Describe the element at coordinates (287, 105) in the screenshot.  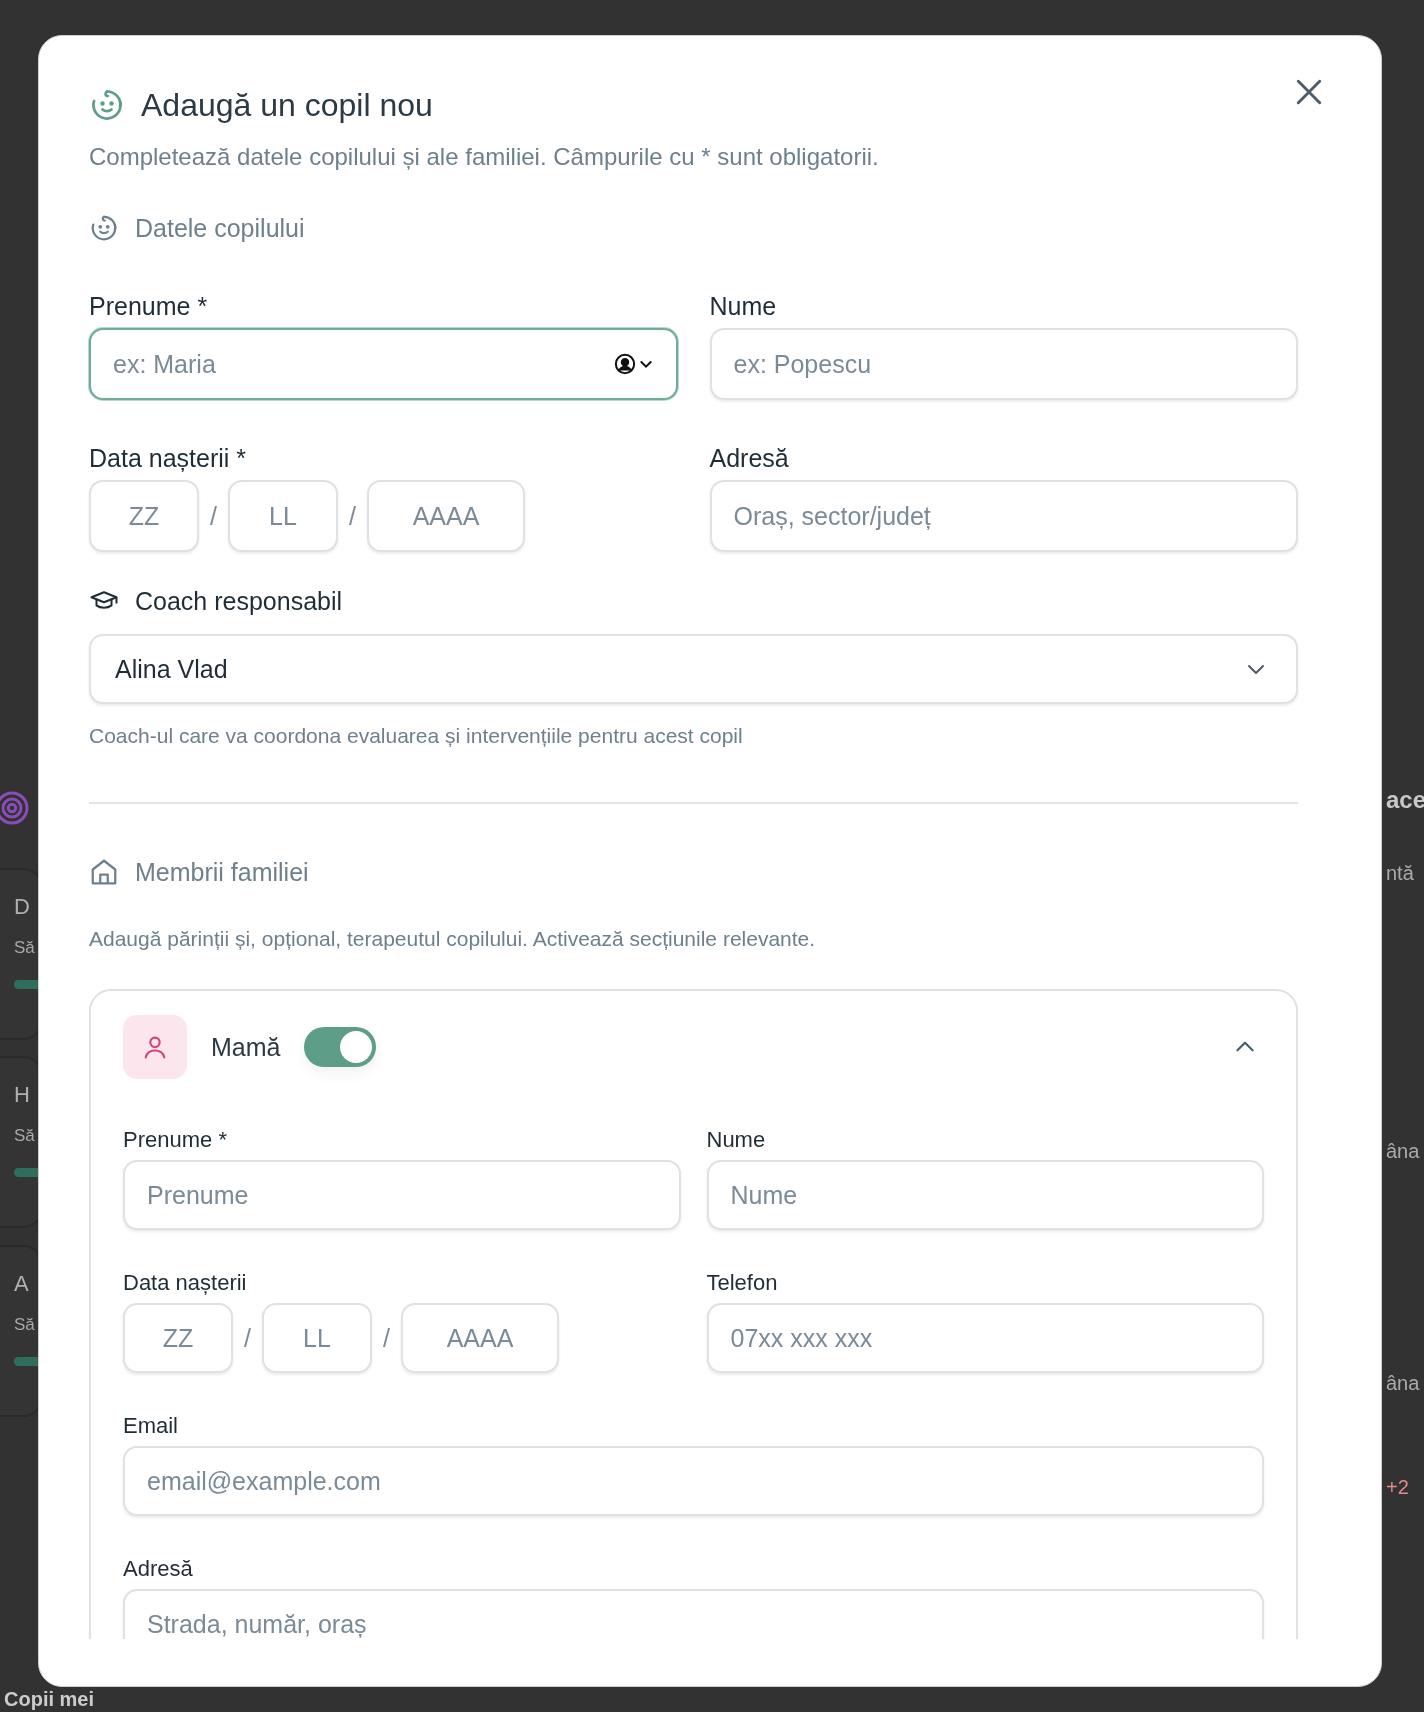
I see `dialog-title: Adaugă un copil nou` at that location.